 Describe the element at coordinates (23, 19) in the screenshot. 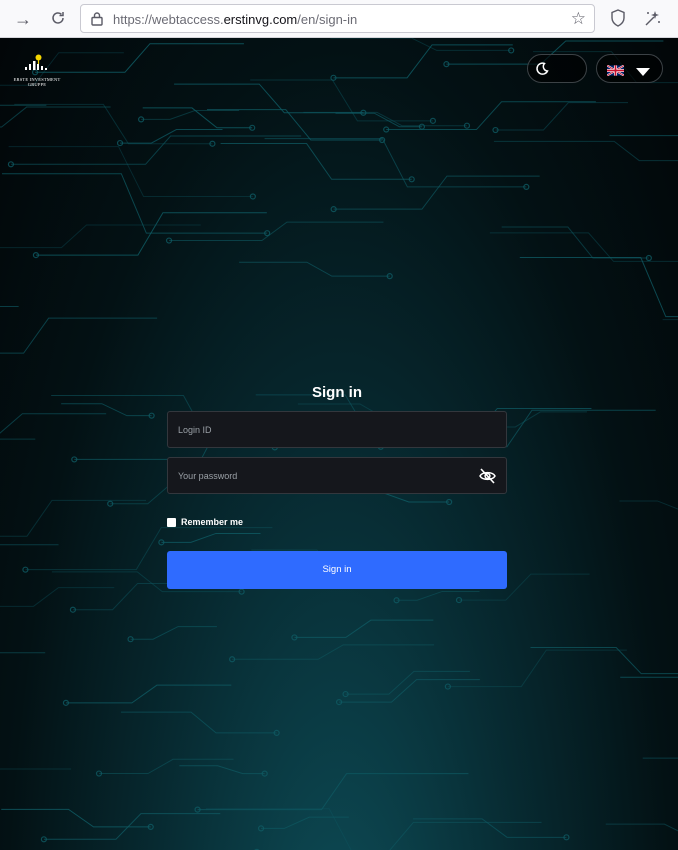

I see `forward-icon: →` at that location.